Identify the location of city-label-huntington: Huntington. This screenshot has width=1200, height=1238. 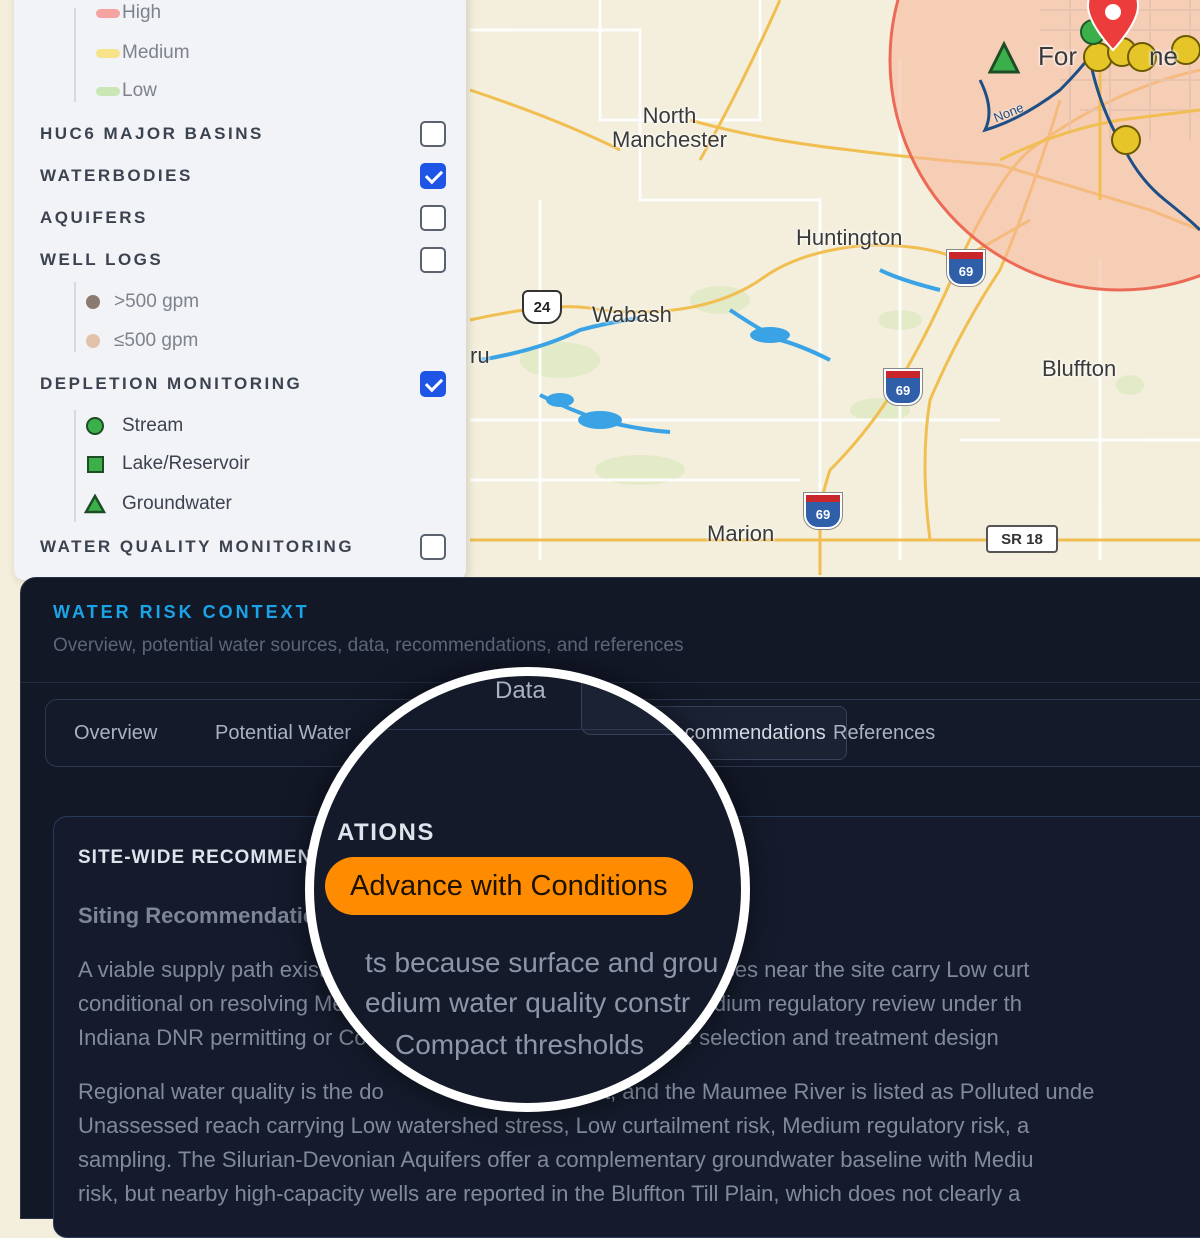
(849, 237).